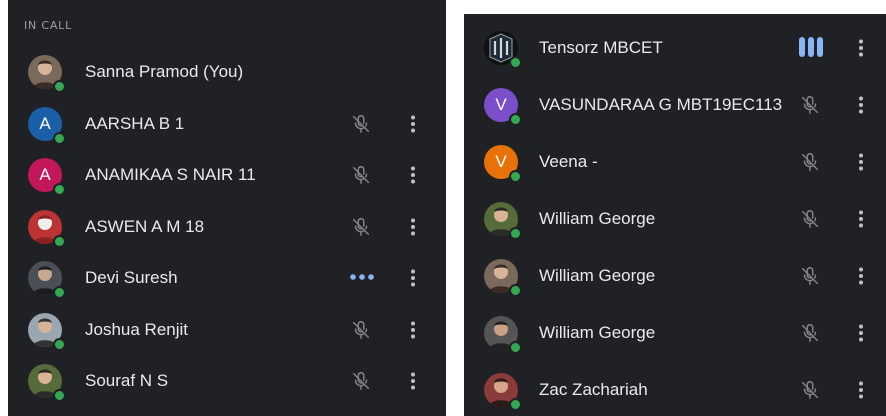  I want to click on participant-name: Souraf N S, so click(127, 380).